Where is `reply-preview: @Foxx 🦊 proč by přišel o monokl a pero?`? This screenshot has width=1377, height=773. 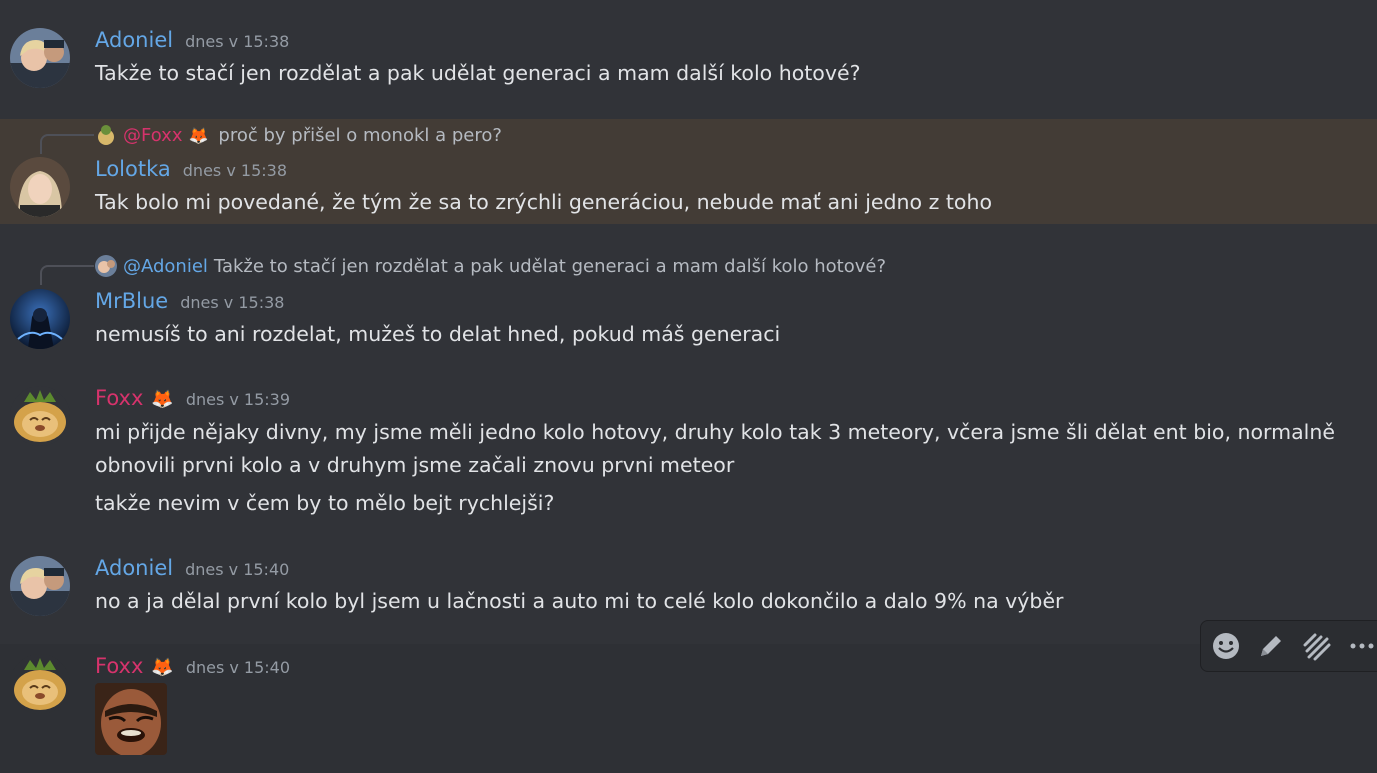
reply-preview: @Foxx 🦊 proč by přišel o monokl a pero? is located at coordinates (298, 135).